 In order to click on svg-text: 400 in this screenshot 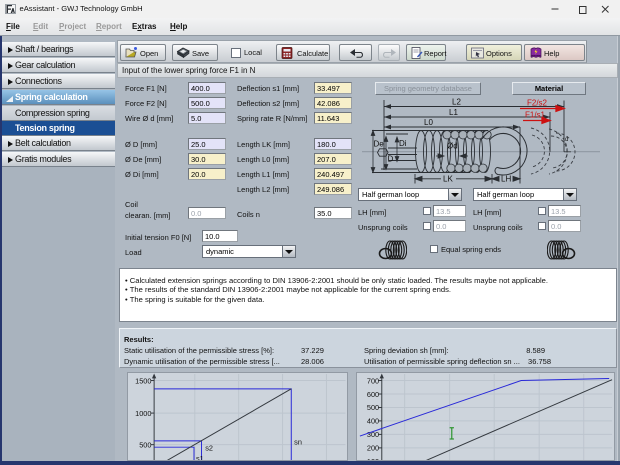, I will do `click(373, 421)`.